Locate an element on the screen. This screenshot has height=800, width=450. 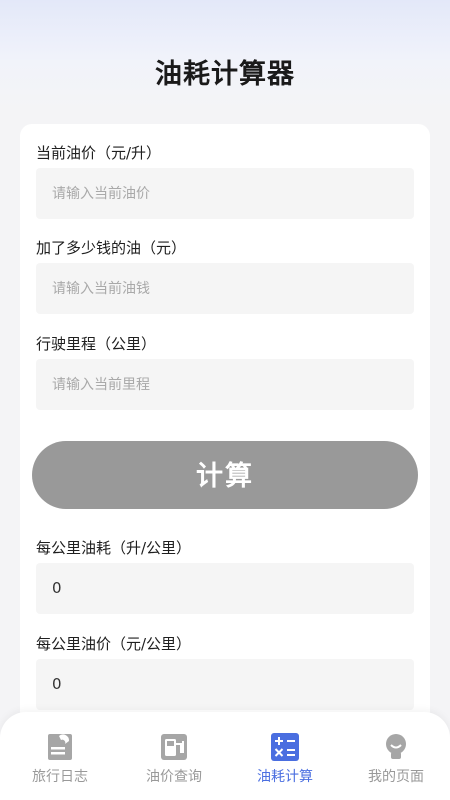
tab-label-profile: 我的页面 is located at coordinates (396, 777).